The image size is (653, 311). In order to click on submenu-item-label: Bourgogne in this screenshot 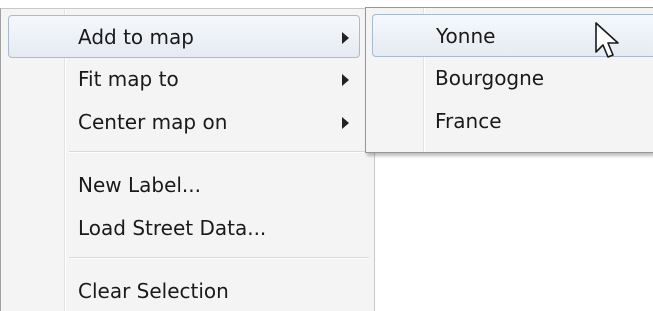, I will do `click(490, 78)`.